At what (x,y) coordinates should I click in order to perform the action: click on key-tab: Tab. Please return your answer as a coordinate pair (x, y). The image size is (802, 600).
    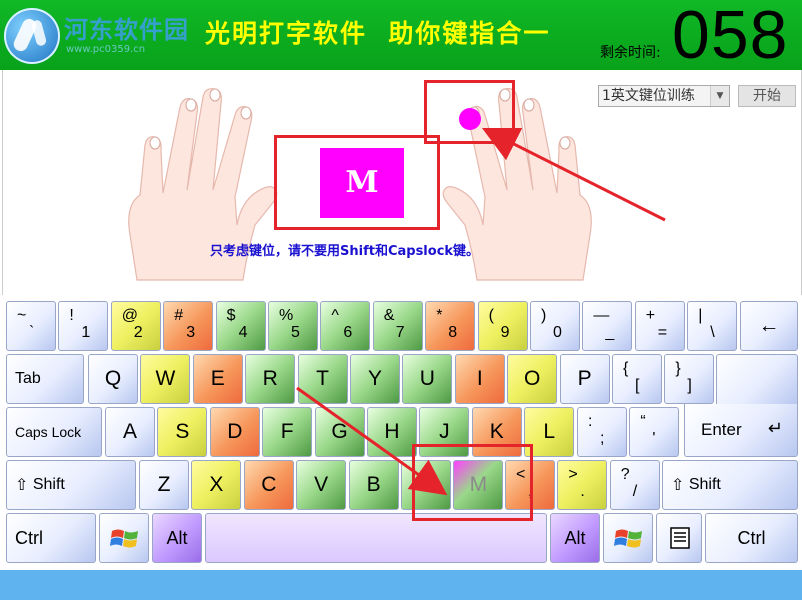
    Looking at the image, I should click on (45, 379).